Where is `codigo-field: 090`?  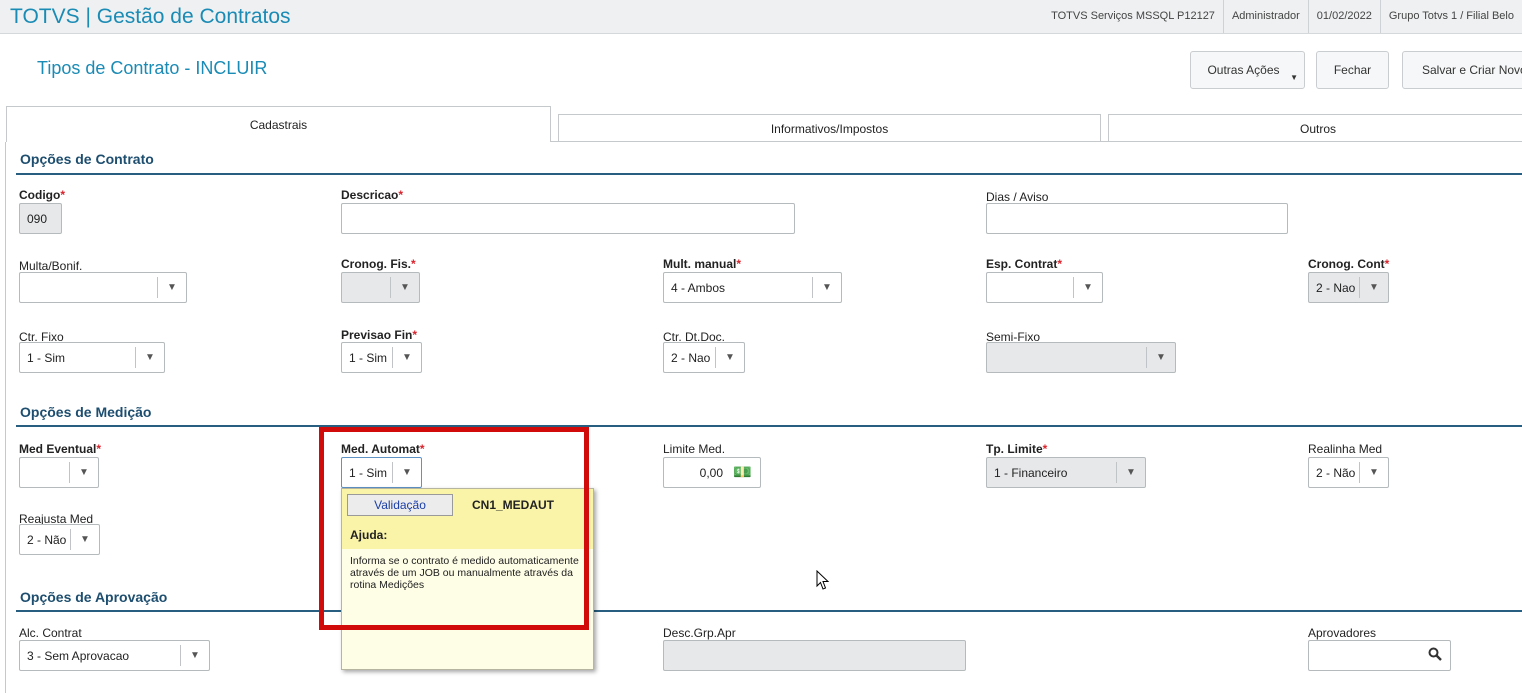
codigo-field: 090 is located at coordinates (40, 218).